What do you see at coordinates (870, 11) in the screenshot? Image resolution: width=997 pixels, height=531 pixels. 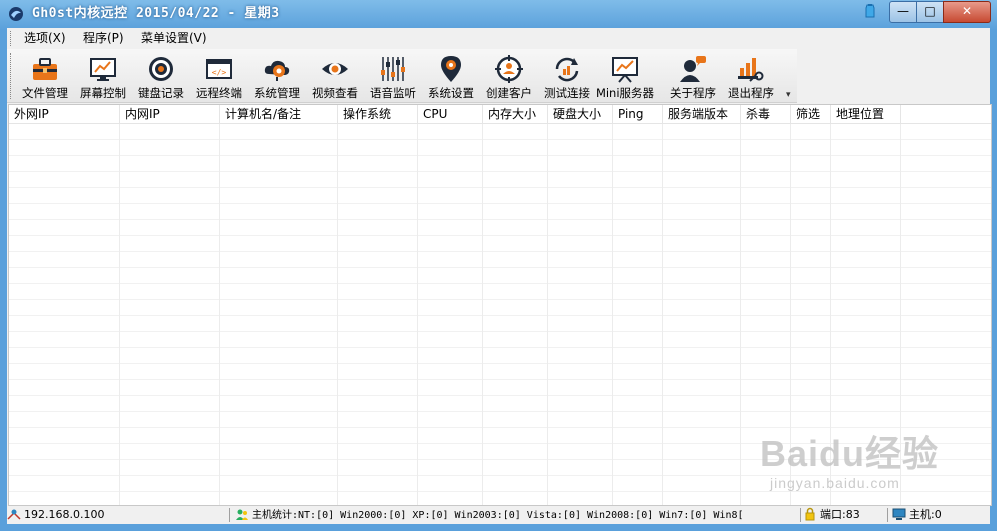 I see `skin-icon` at bounding box center [870, 11].